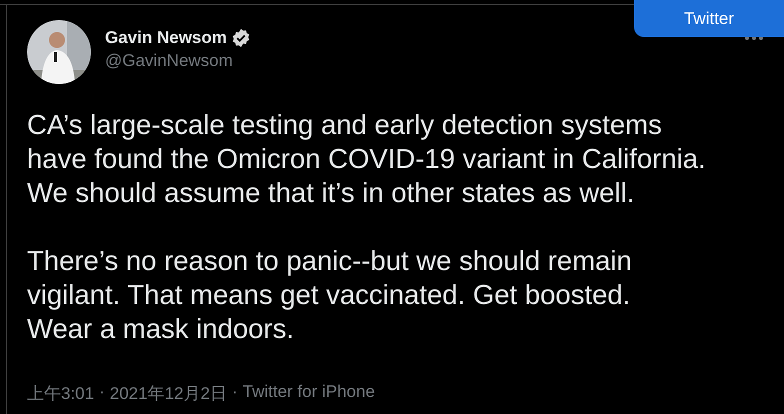 The image size is (784, 414). Describe the element at coordinates (178, 60) in the screenshot. I see `author-handle: @GavinNewsom` at that location.